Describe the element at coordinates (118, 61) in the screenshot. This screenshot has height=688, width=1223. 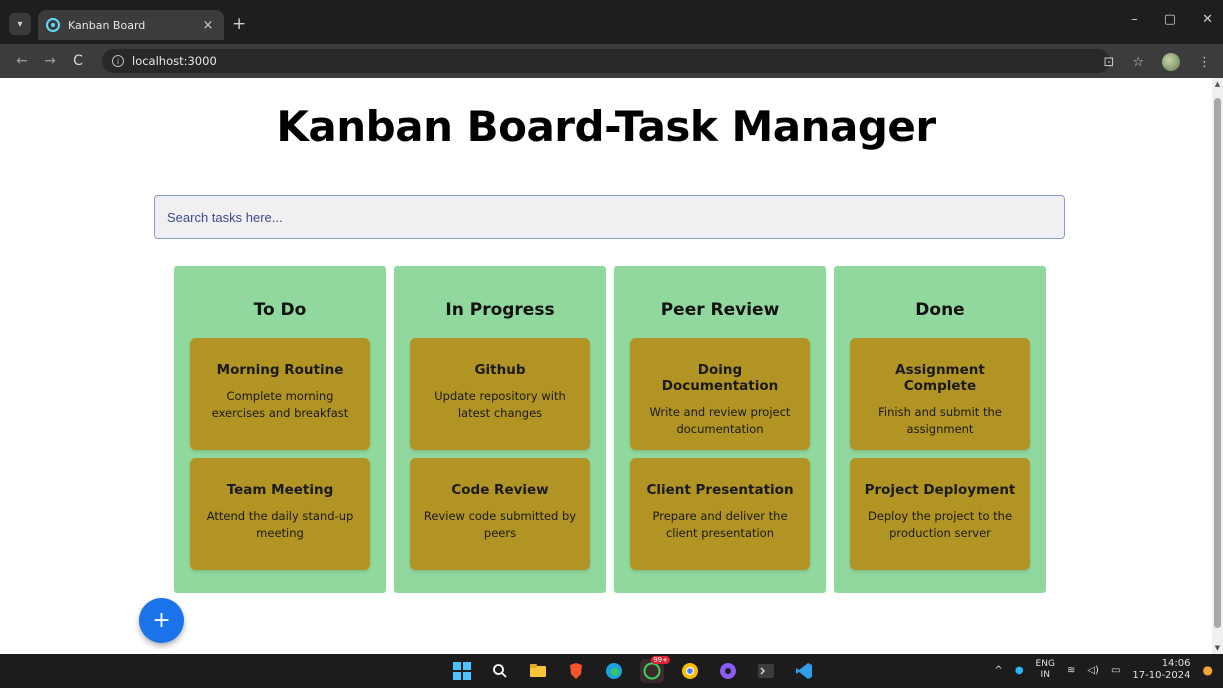
I see `site-info-icon: i` at that location.